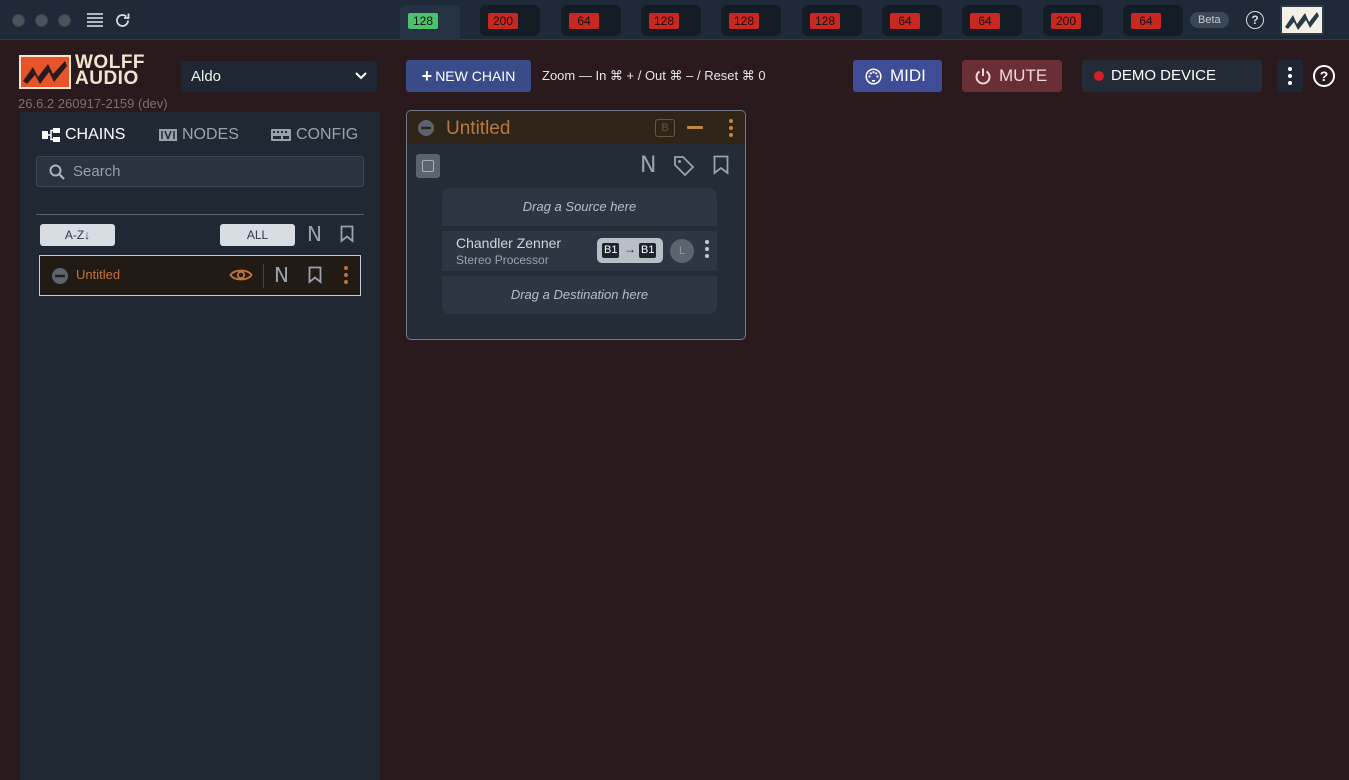  I want to click on node-name: Chandler Zenner, so click(509, 243).